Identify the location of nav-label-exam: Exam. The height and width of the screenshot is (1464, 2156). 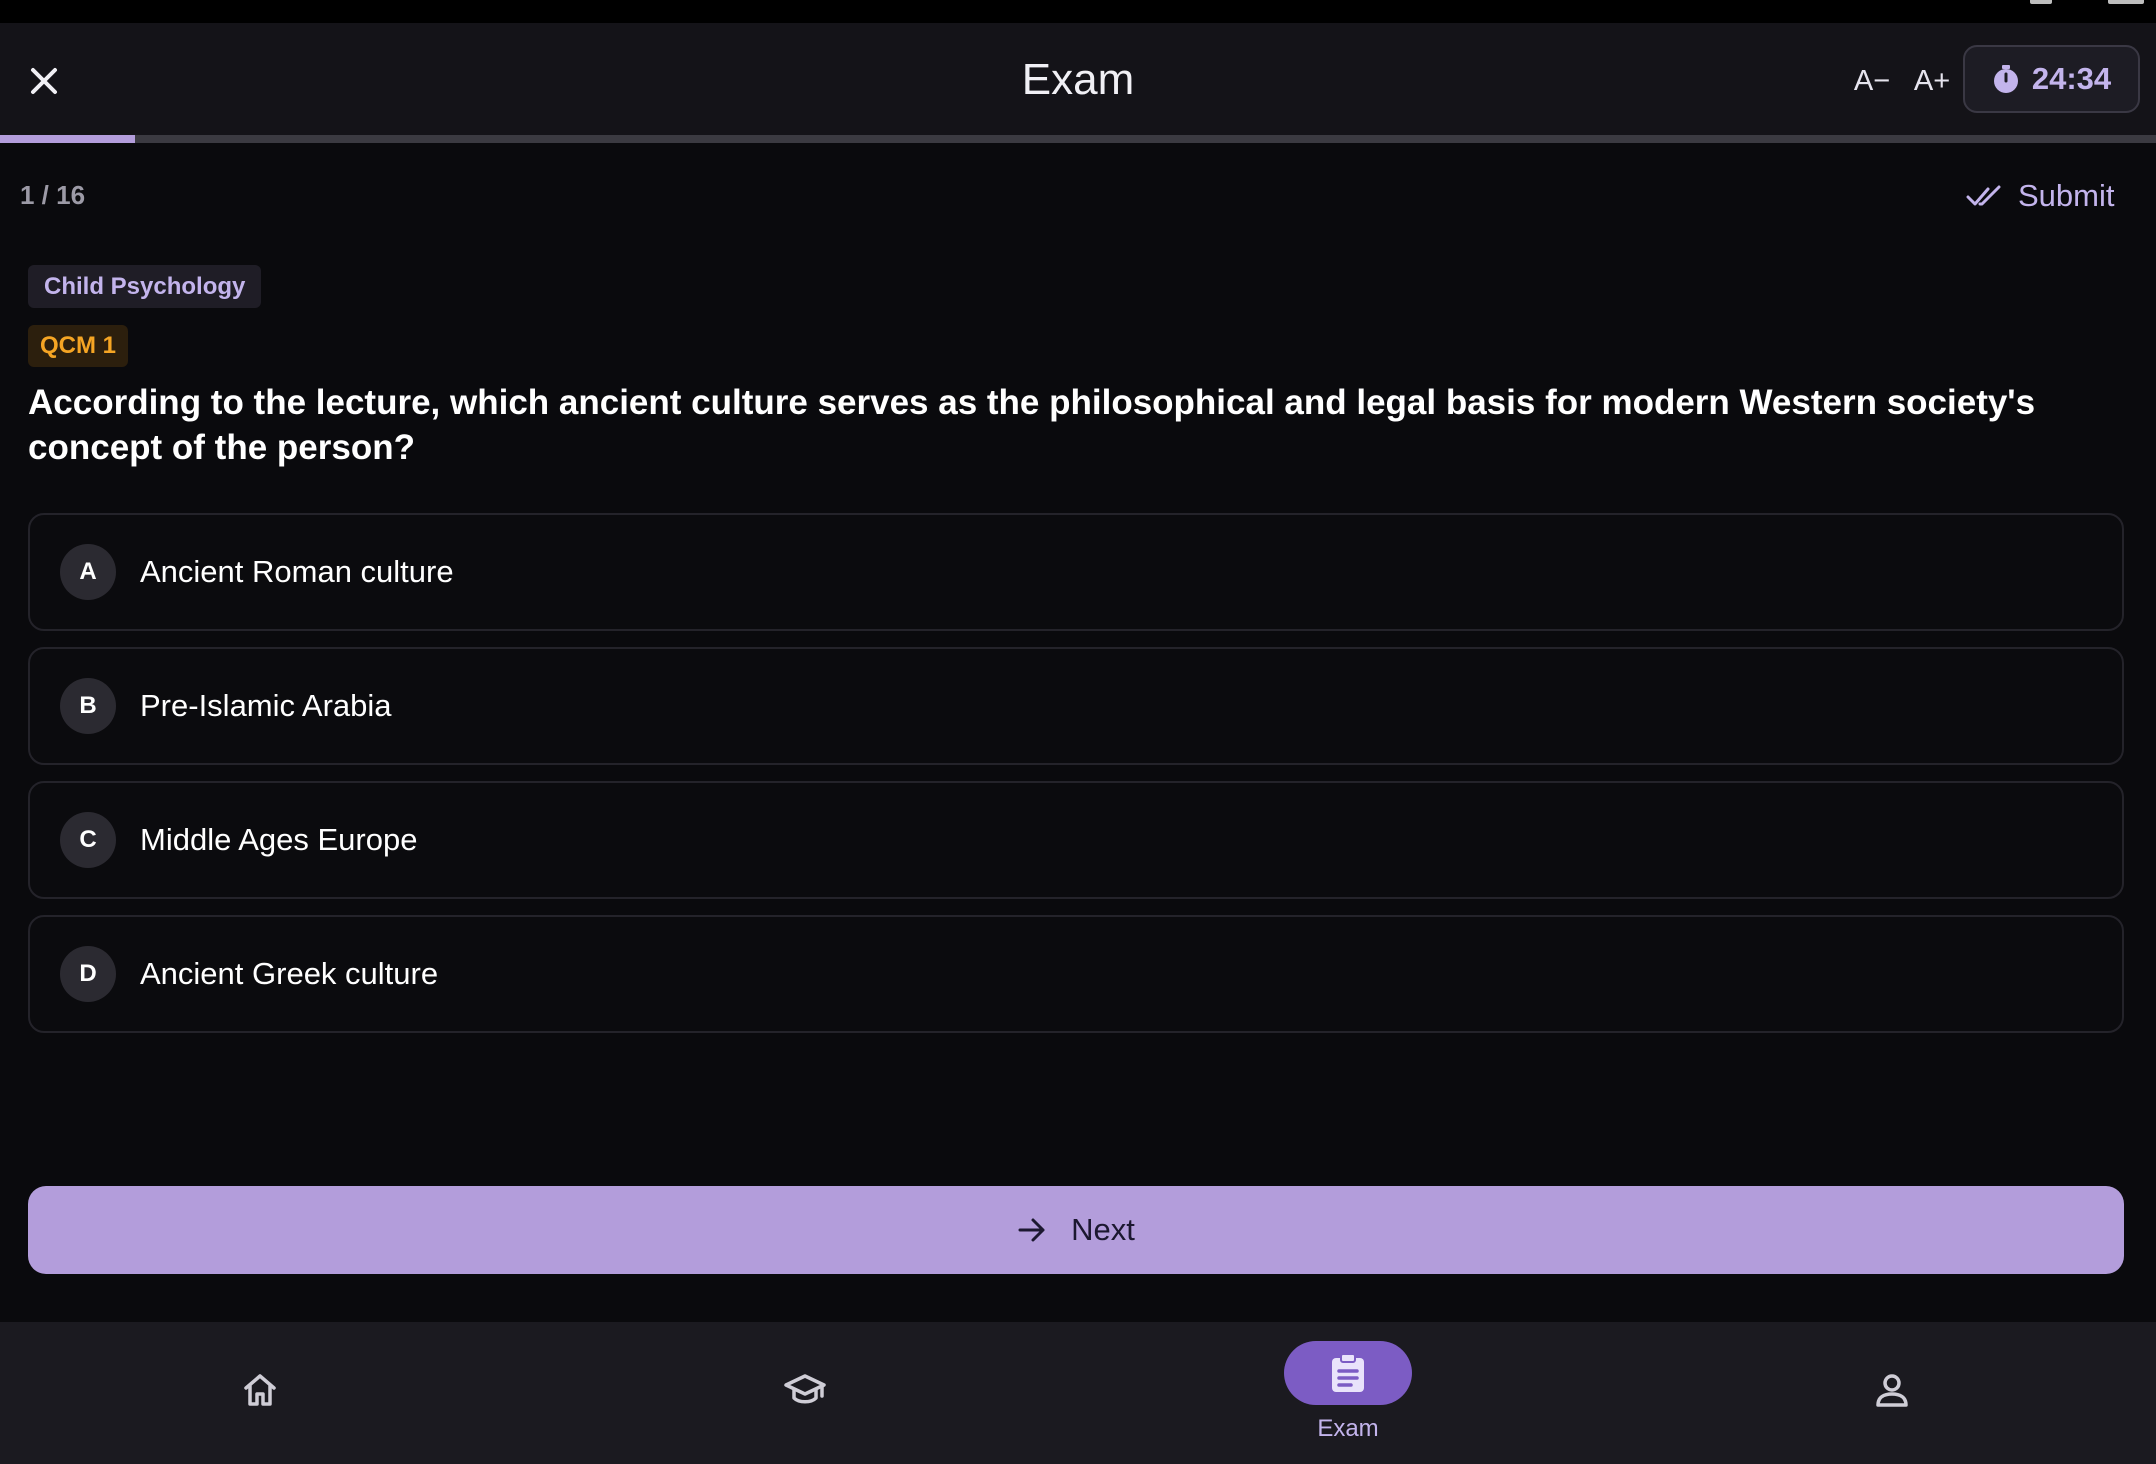
(1348, 1428).